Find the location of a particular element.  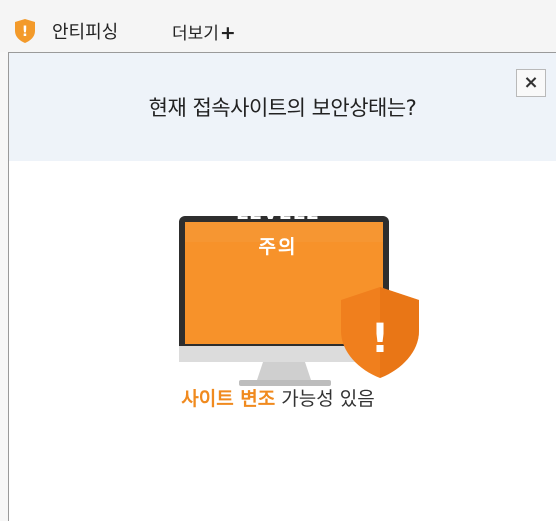

warning-shield-icon: ! is located at coordinates (380, 332).